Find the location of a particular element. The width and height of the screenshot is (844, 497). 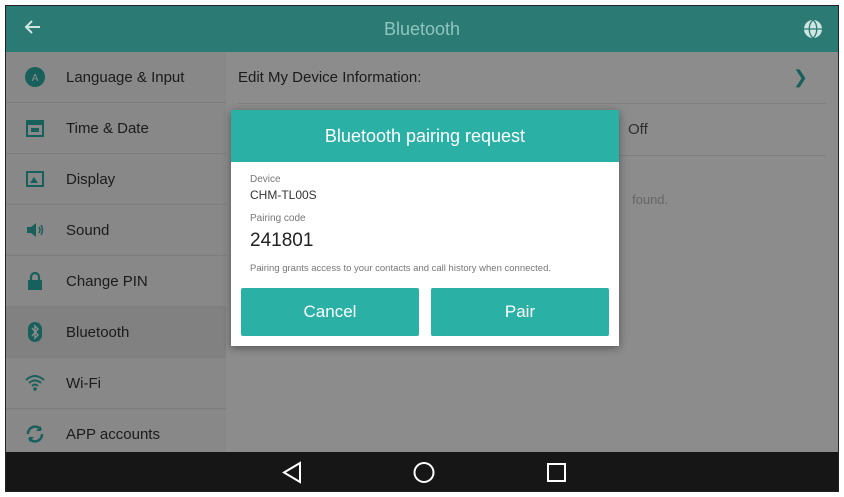

pairing-code-label: Pairing code is located at coordinates (278, 218).